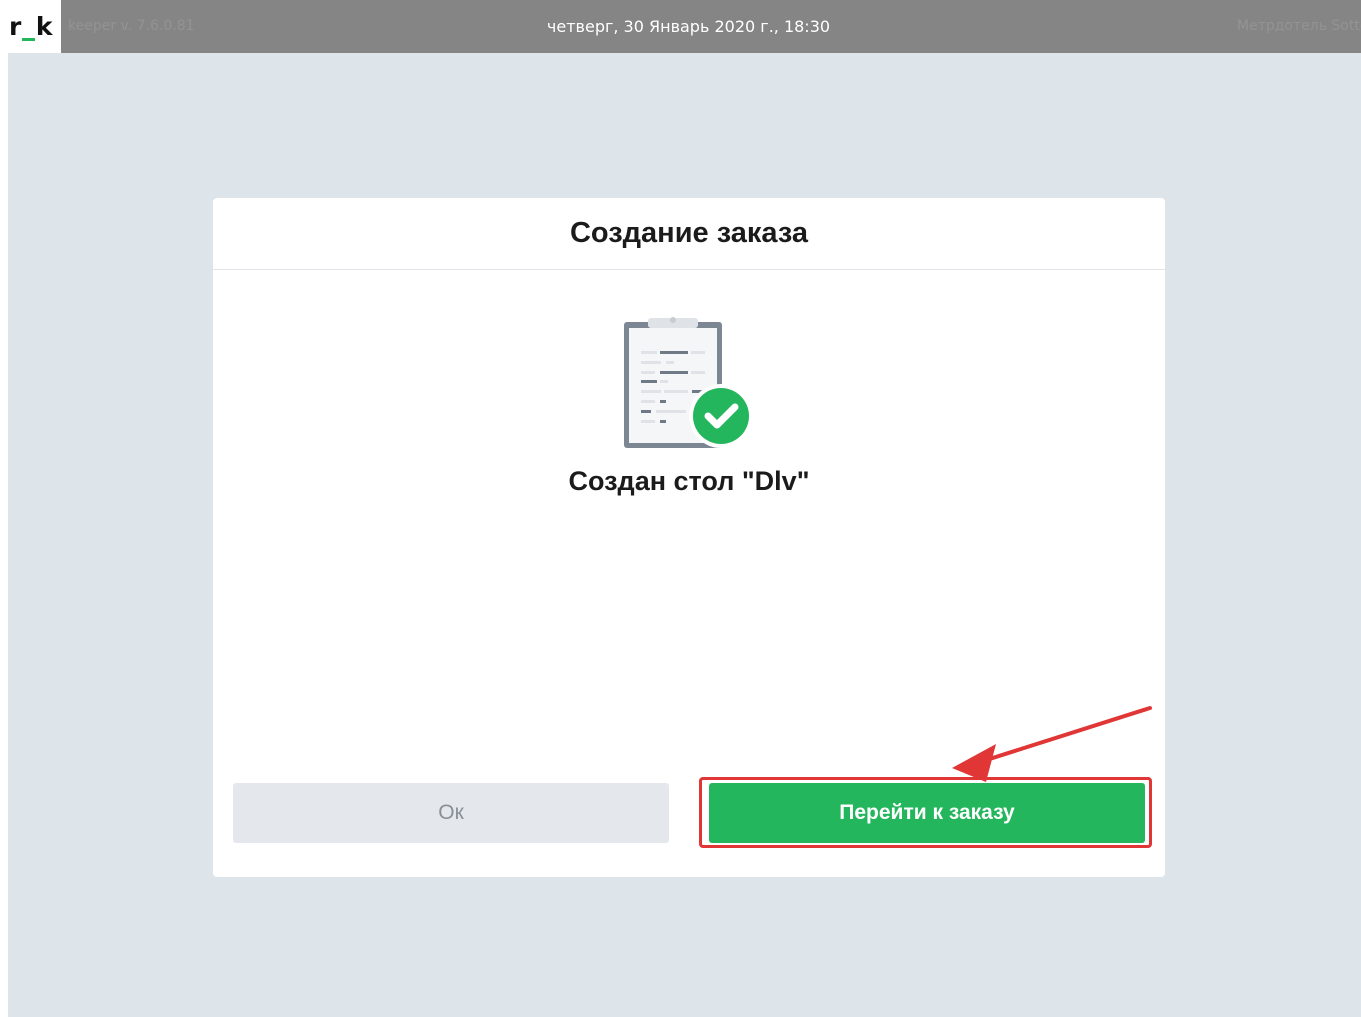  Describe the element at coordinates (451, 813) in the screenshot. I see `ok-button: Ок` at that location.